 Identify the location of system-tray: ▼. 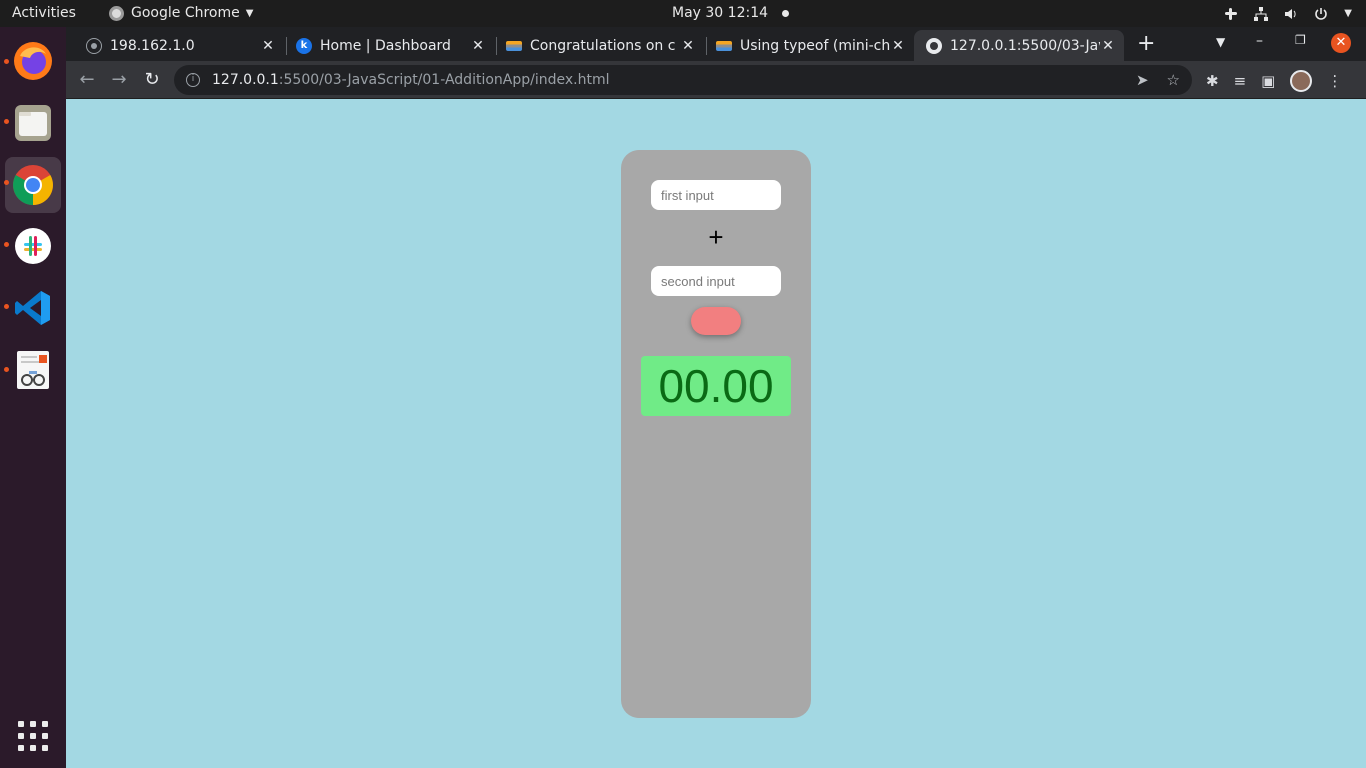
(1288, 13).